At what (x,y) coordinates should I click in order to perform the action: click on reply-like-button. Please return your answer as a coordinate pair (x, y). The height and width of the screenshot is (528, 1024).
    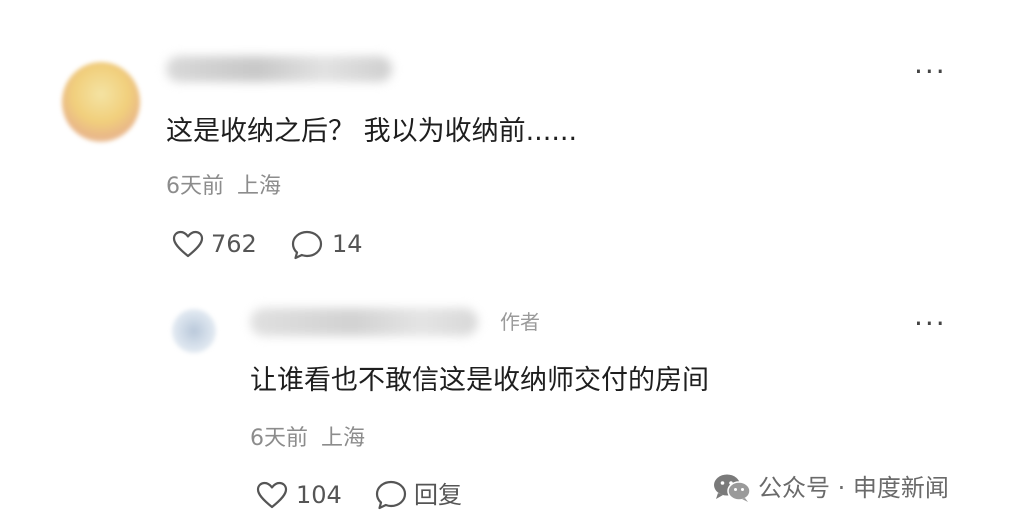
    Looking at the image, I should click on (272, 495).